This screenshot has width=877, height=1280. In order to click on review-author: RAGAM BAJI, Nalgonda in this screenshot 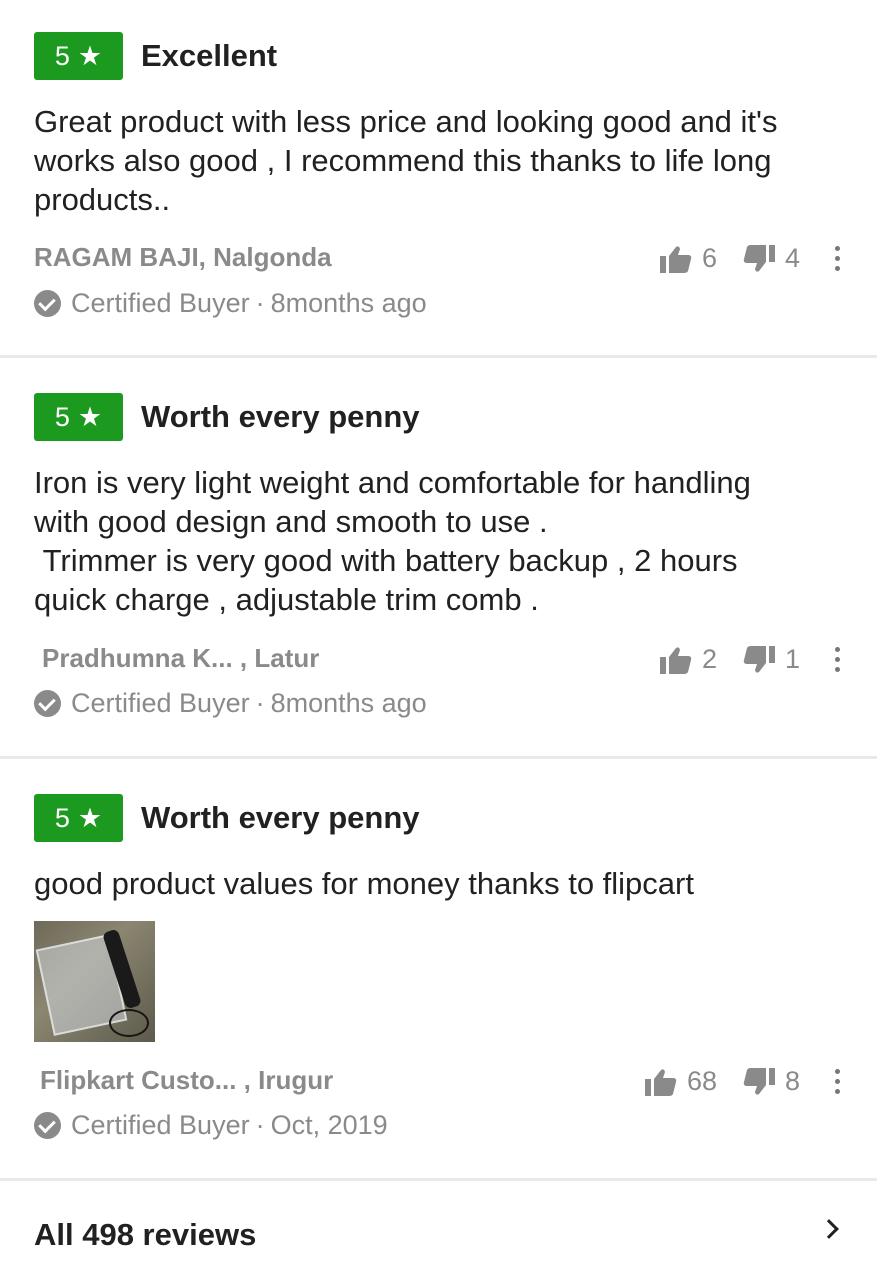, I will do `click(183, 257)`.